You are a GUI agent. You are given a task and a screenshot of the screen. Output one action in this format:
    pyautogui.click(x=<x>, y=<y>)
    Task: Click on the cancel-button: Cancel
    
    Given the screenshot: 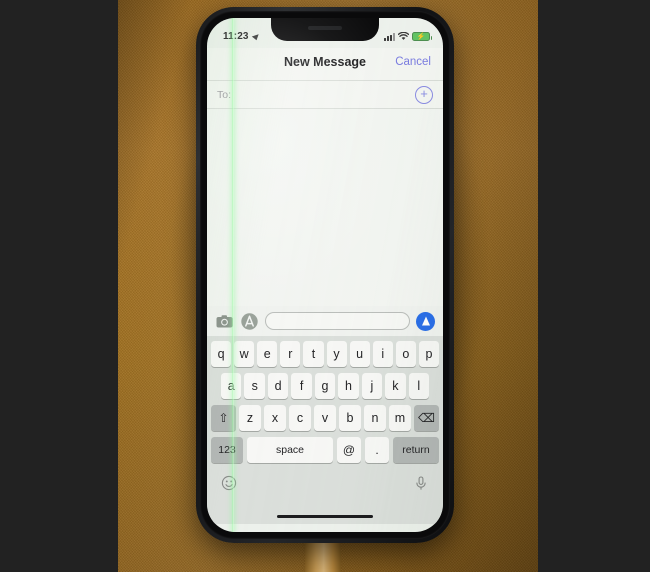 What is the action you would take?
    pyautogui.click(x=413, y=62)
    